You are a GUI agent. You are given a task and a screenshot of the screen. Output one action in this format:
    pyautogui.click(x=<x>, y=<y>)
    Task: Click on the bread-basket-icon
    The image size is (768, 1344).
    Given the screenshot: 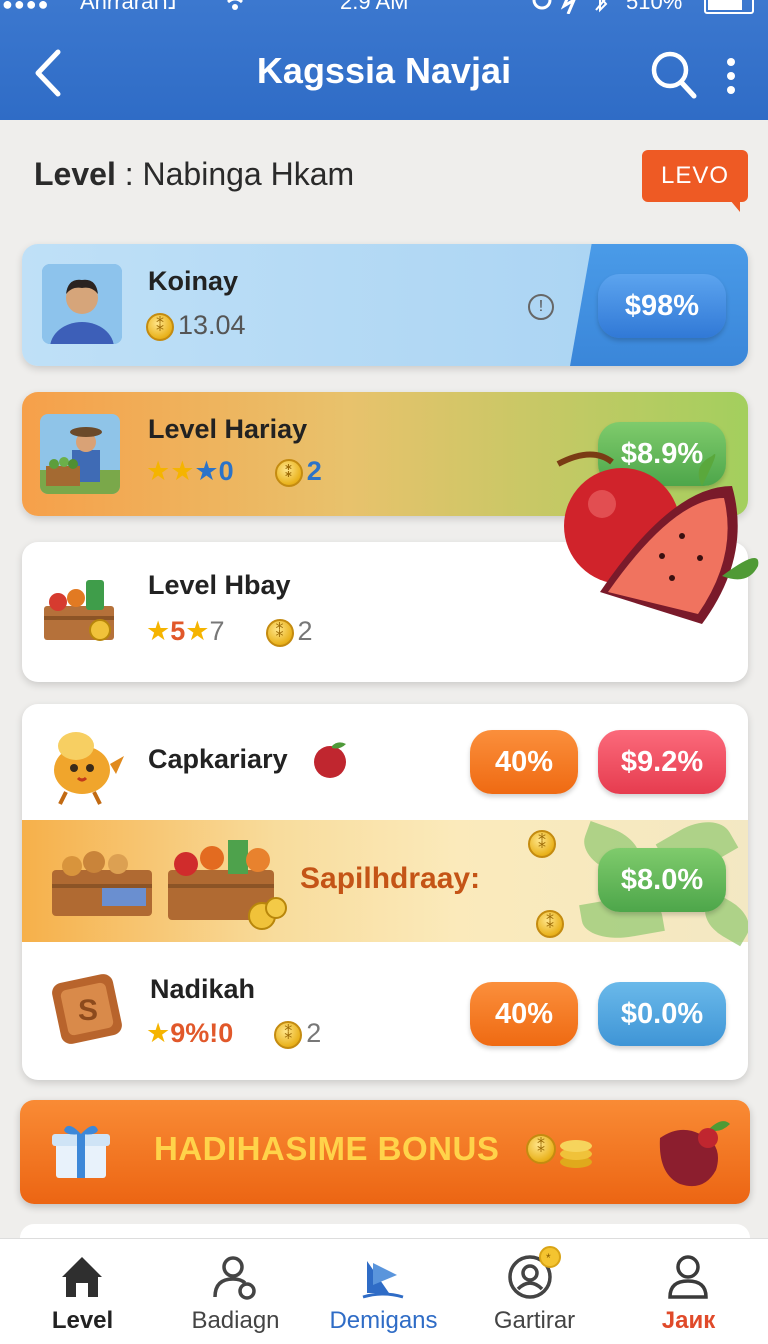 What is the action you would take?
    pyautogui.click(x=102, y=883)
    